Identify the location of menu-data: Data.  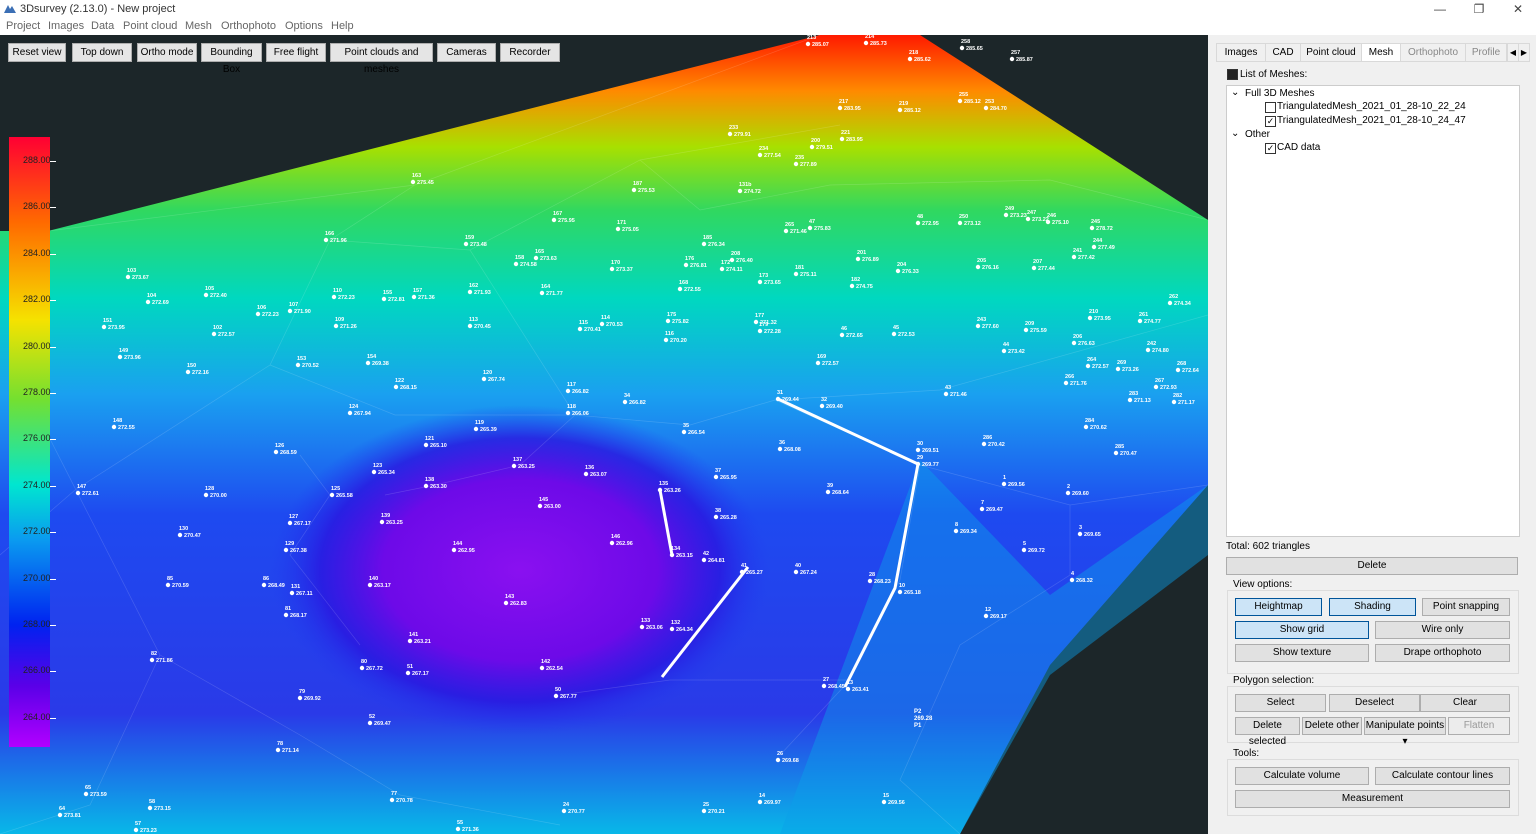
(102, 26).